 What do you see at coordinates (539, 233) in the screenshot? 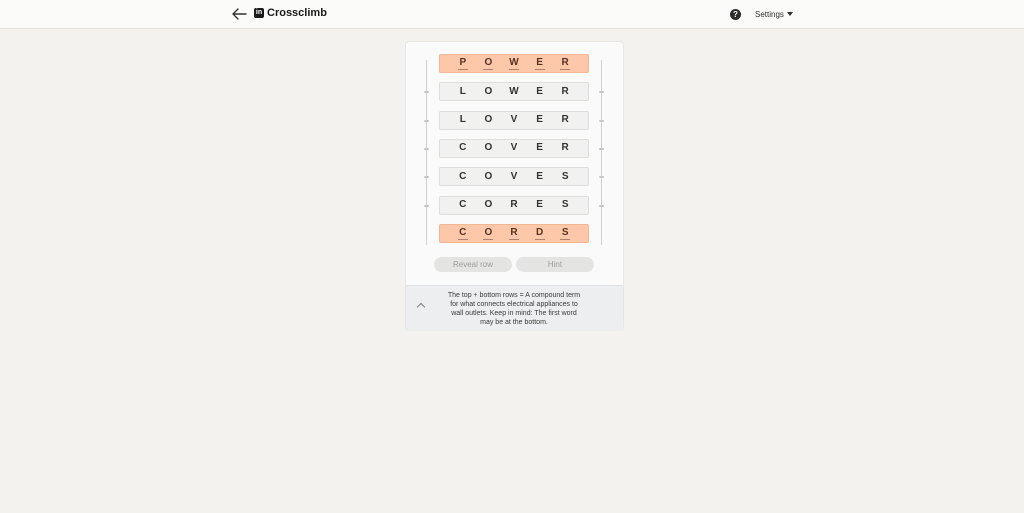
I see `letter-tile: D` at bounding box center [539, 233].